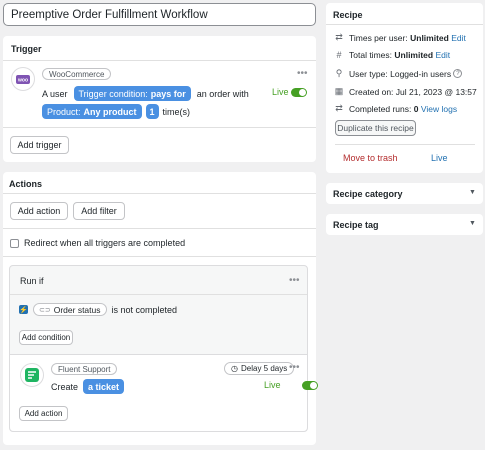 This screenshot has height=450, width=485. I want to click on trigger-suffix: time(s), so click(176, 111).